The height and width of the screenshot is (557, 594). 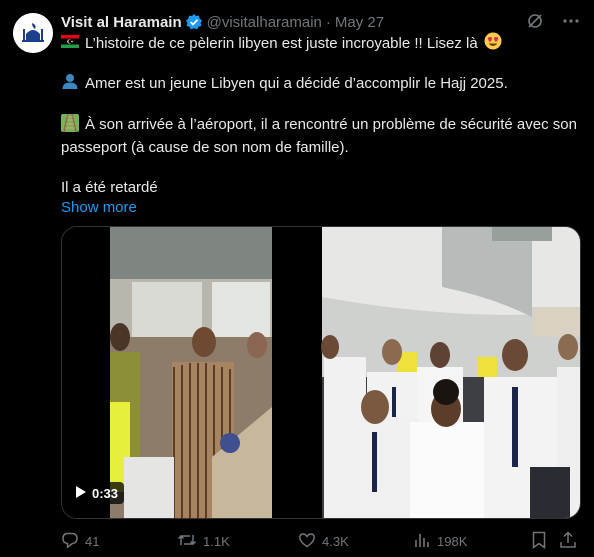 I want to click on share-icon, so click(x=568, y=541).